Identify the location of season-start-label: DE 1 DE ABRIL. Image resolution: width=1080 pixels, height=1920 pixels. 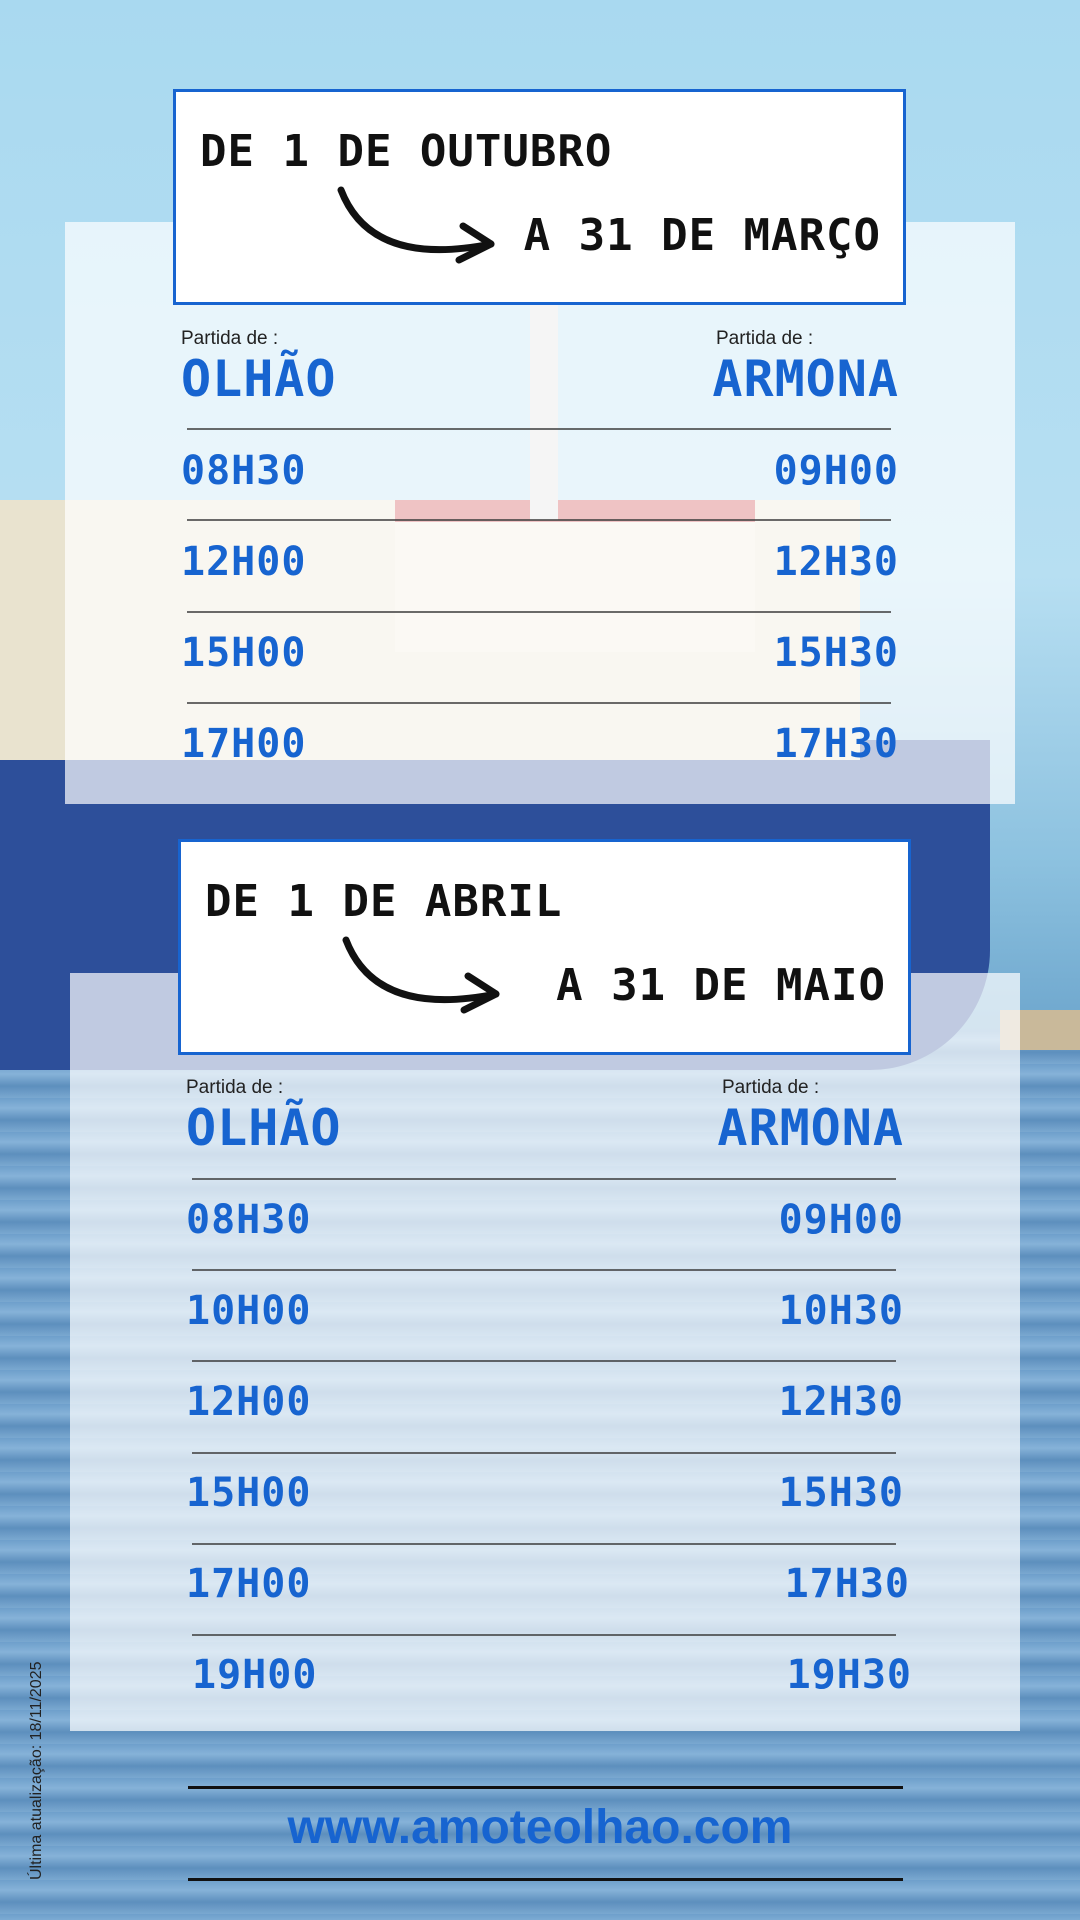
(384, 901).